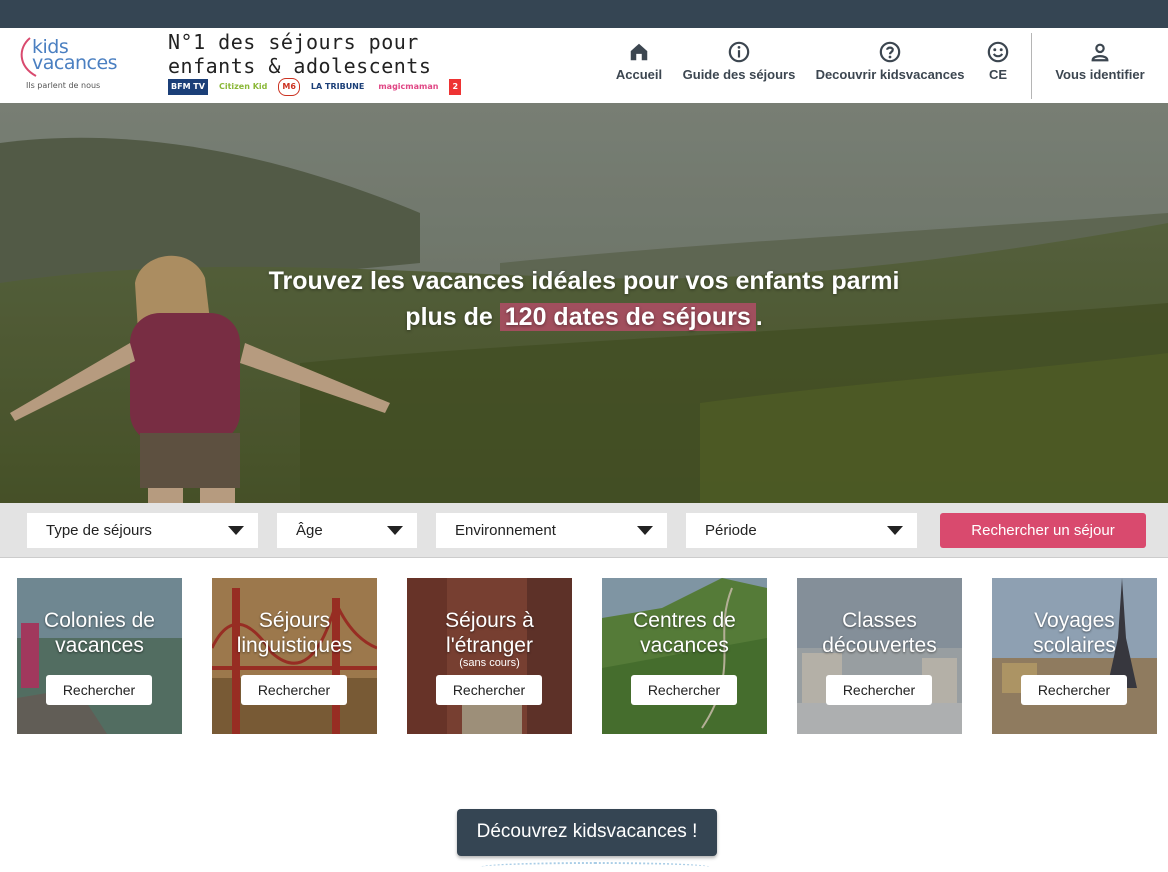 The width and height of the screenshot is (1168, 872). I want to click on nav-divider, so click(1031, 66).